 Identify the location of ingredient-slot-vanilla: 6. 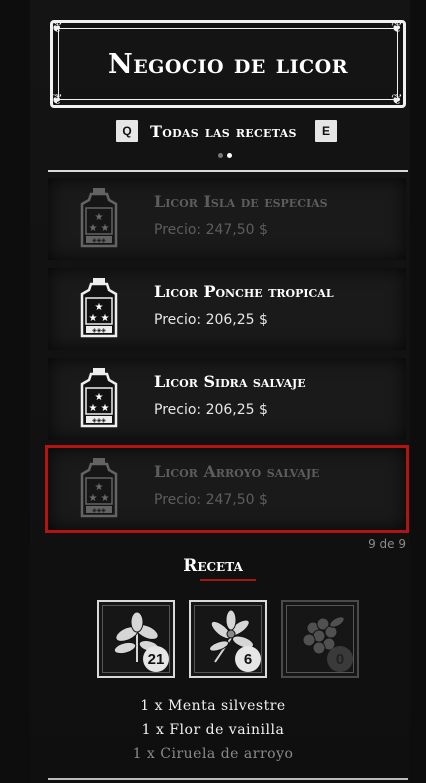
(228, 639).